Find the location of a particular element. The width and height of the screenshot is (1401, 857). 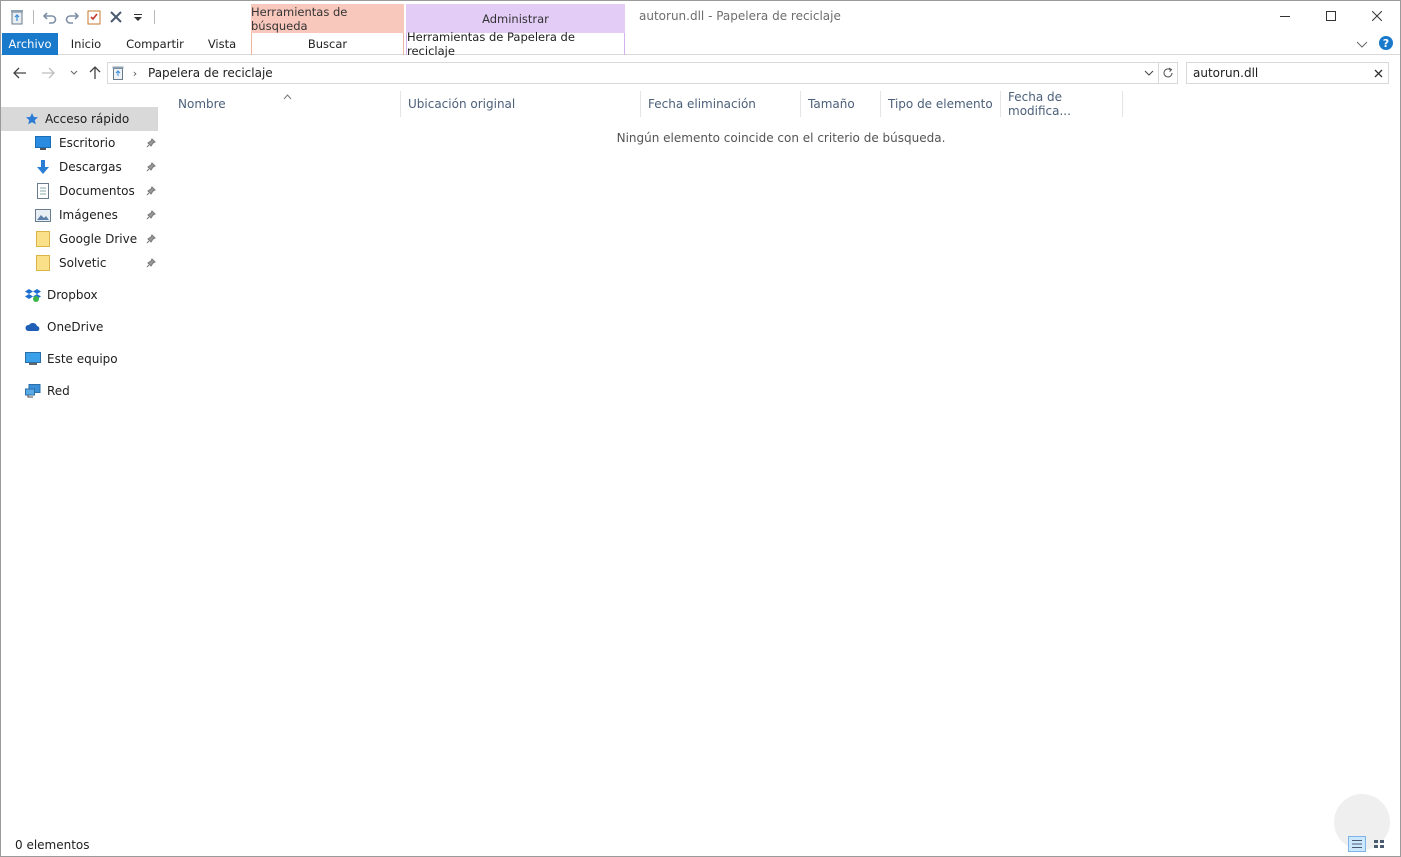

nav-imagenes: Imágenes is located at coordinates (95, 215).